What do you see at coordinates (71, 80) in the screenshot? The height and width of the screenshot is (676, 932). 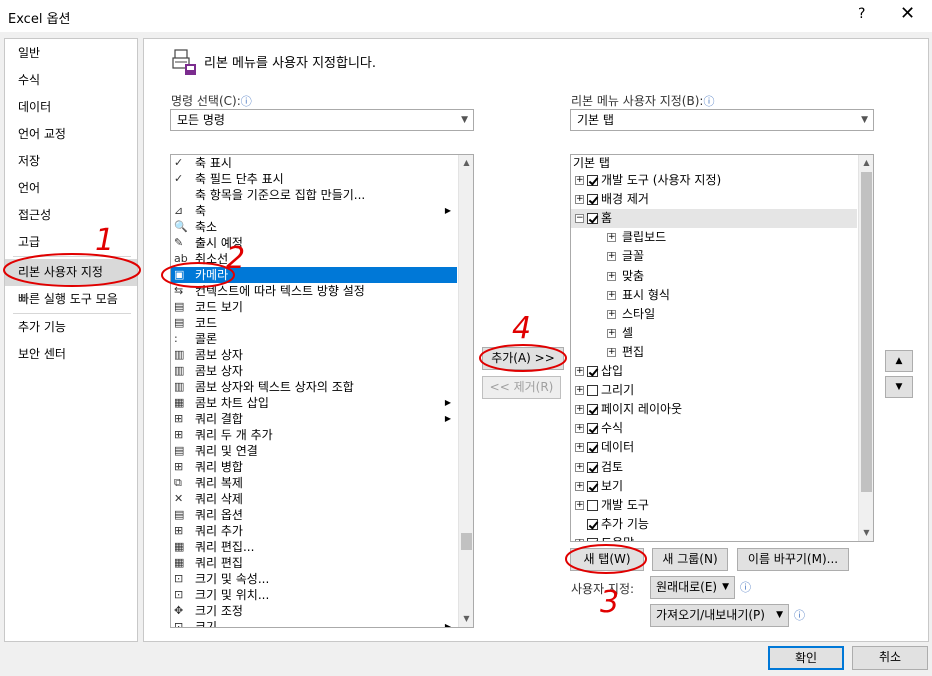 I see `nav-item-formulas: 수식` at bounding box center [71, 80].